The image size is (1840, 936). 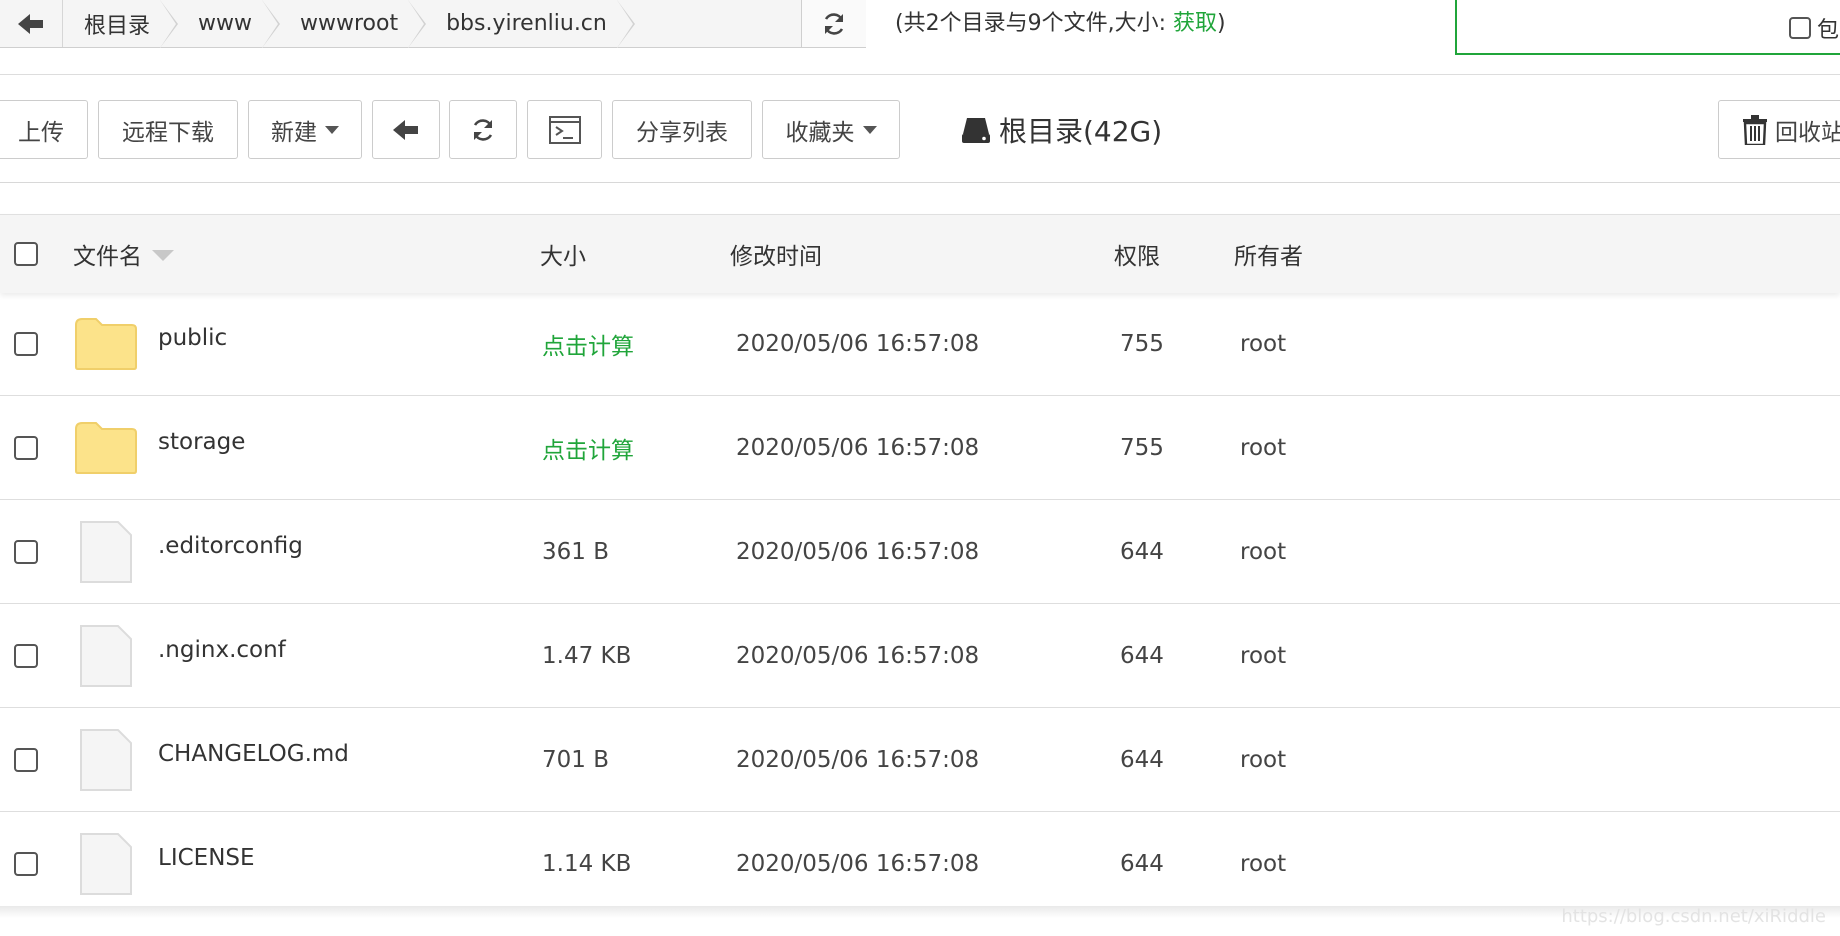 What do you see at coordinates (352, 24) in the screenshot?
I see `breadcrumb-item-wwwroot: wwwroot` at bounding box center [352, 24].